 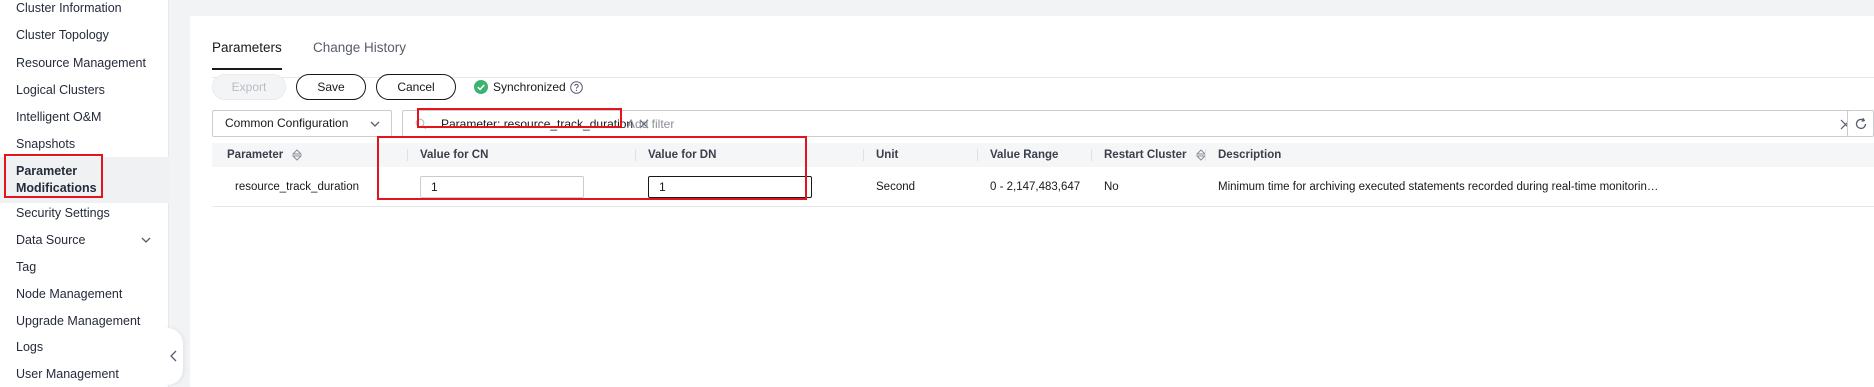 What do you see at coordinates (84, 213) in the screenshot?
I see `sidebar-item-security-settings: Security Settings` at bounding box center [84, 213].